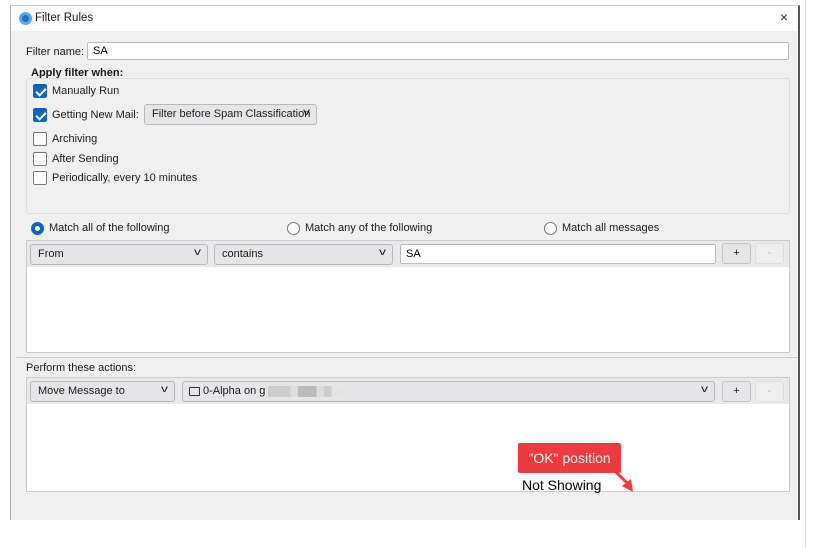  Describe the element at coordinates (25, 18) in the screenshot. I see `thunderbird-app-icon` at that location.